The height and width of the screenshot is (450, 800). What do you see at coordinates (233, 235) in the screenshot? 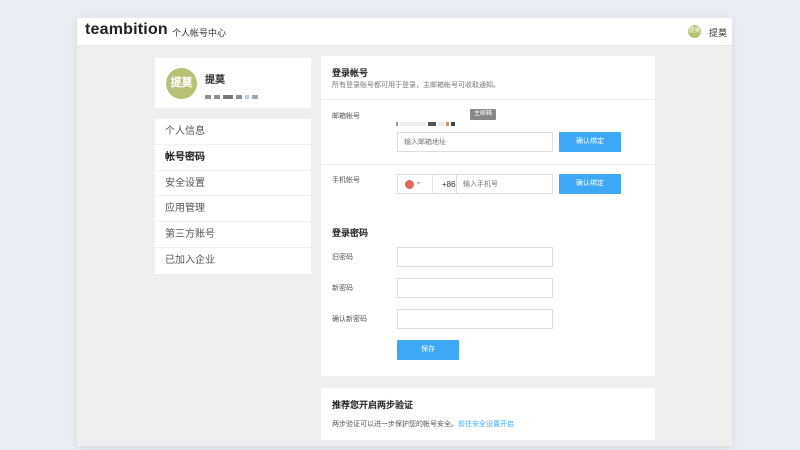
I see `sidebar-item-third-party: 第三方账号` at bounding box center [233, 235].